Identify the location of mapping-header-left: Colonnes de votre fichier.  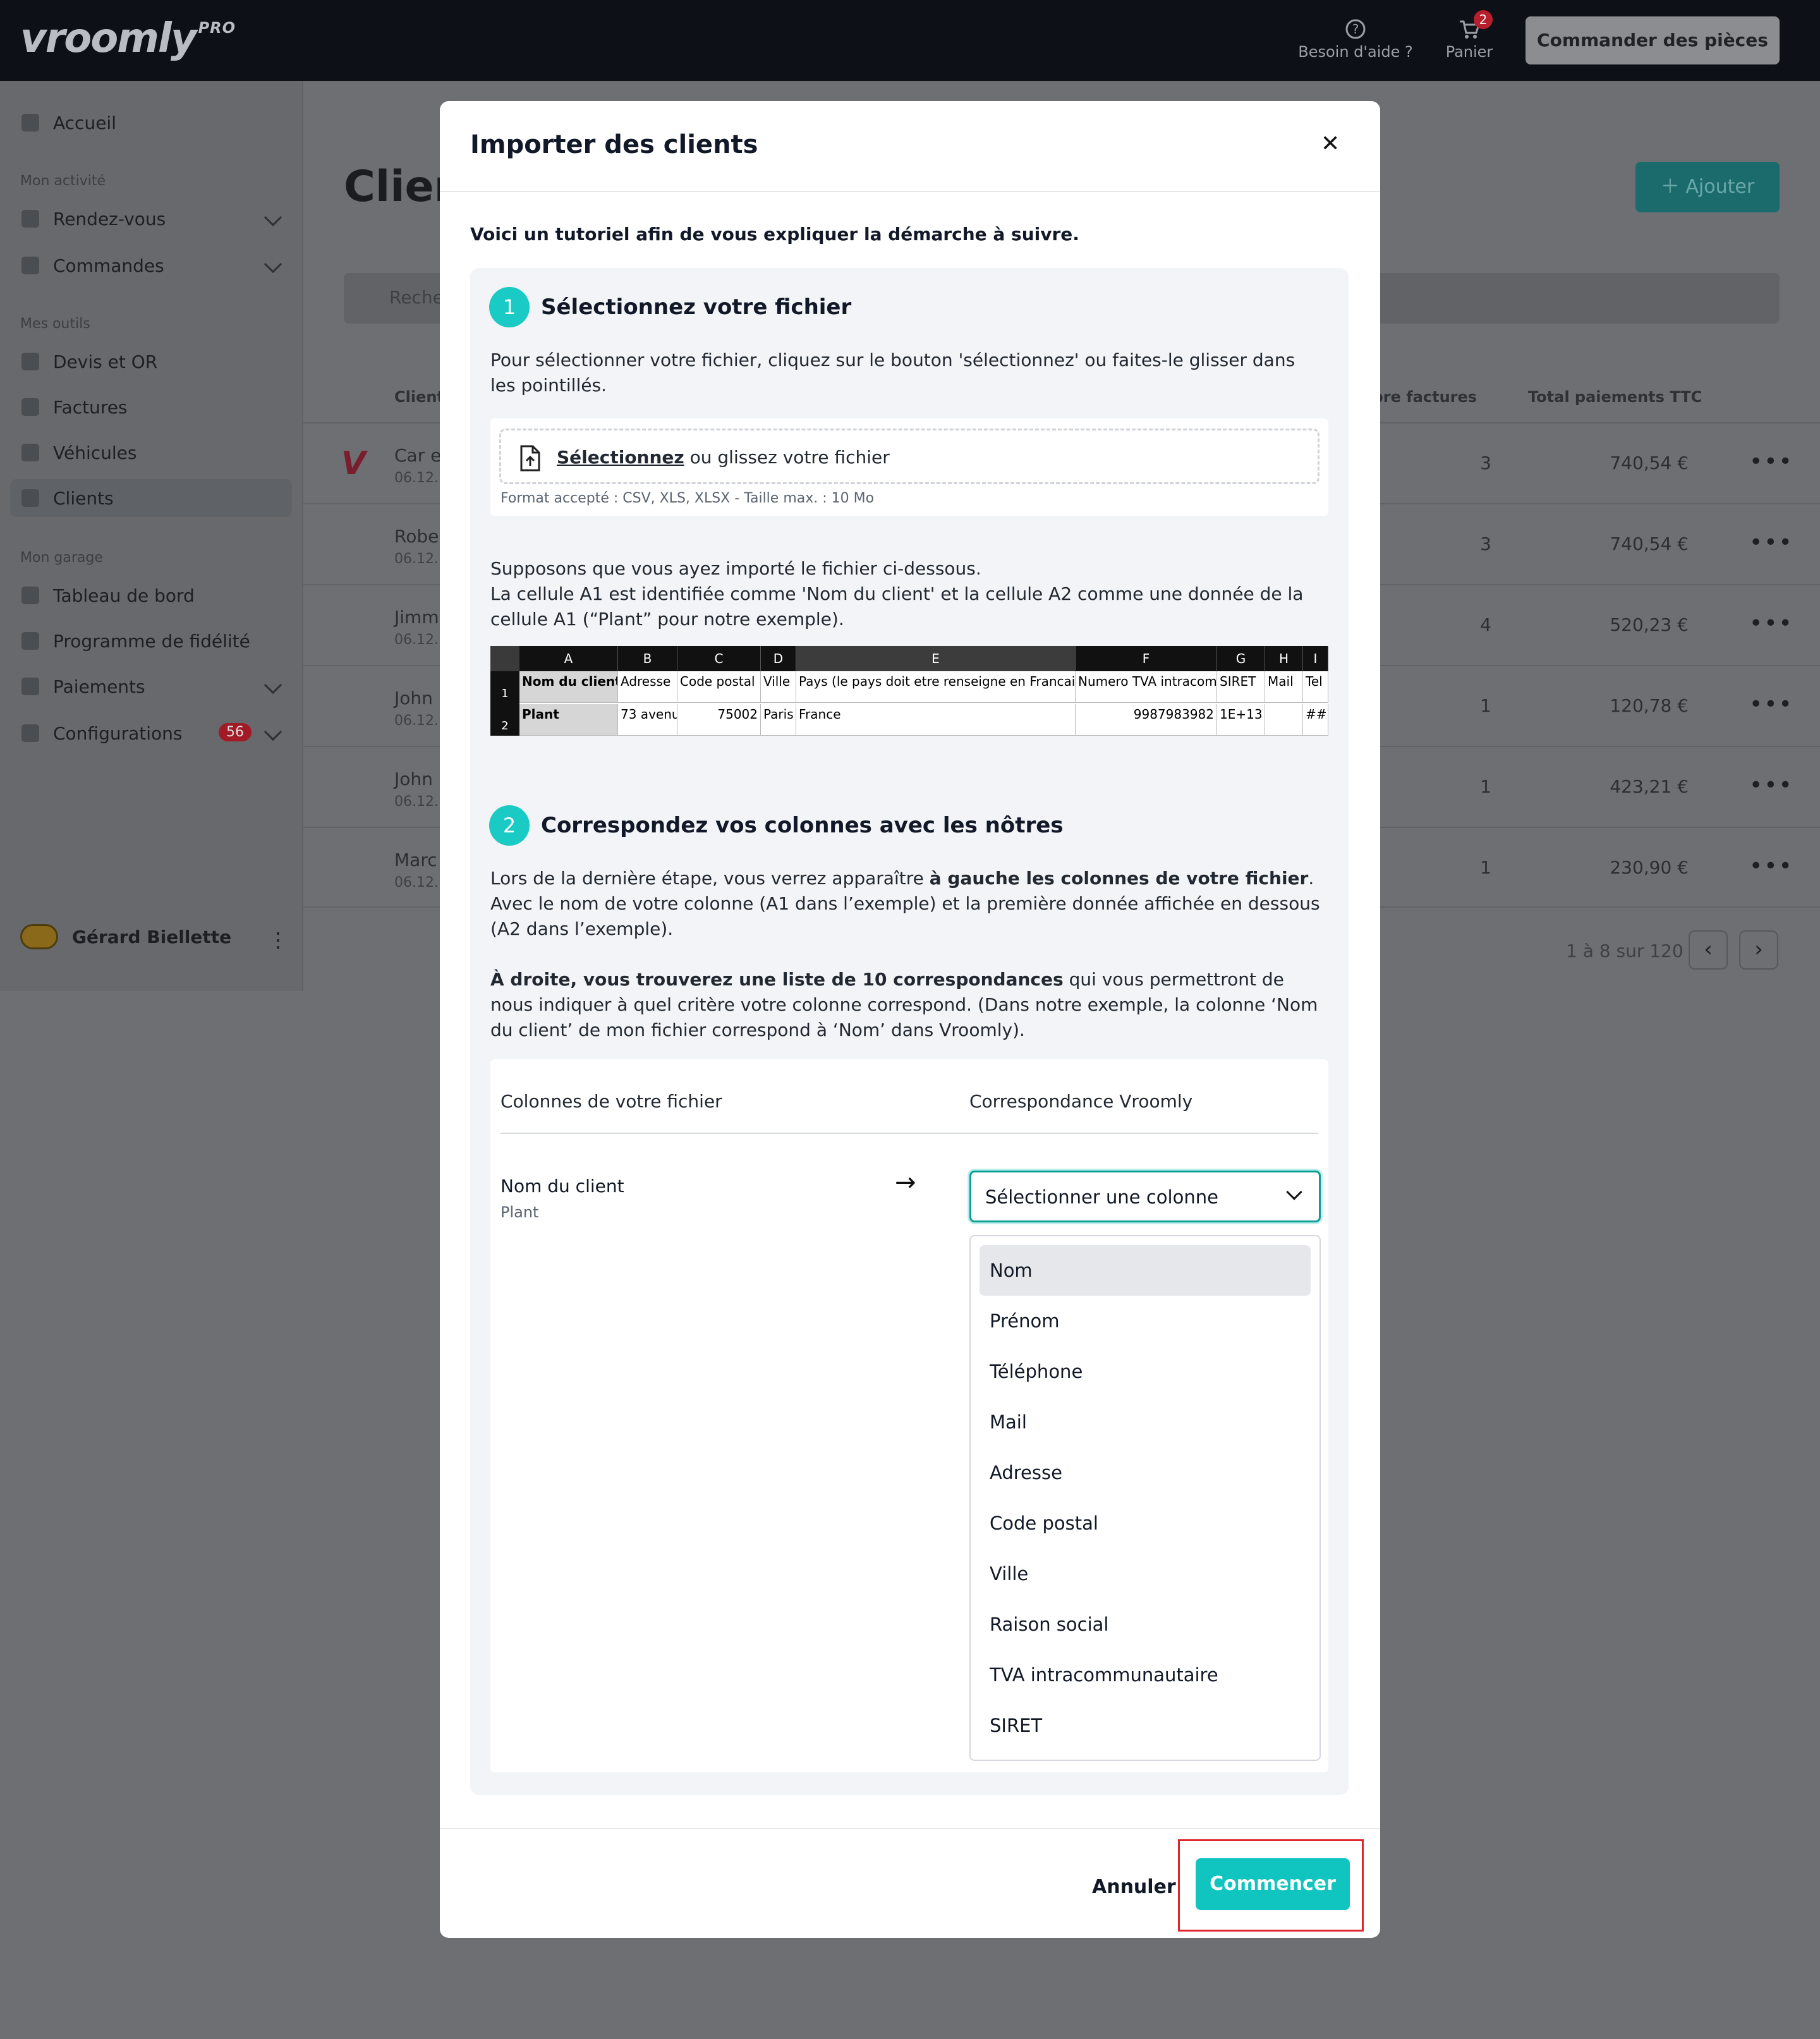
(611, 1101).